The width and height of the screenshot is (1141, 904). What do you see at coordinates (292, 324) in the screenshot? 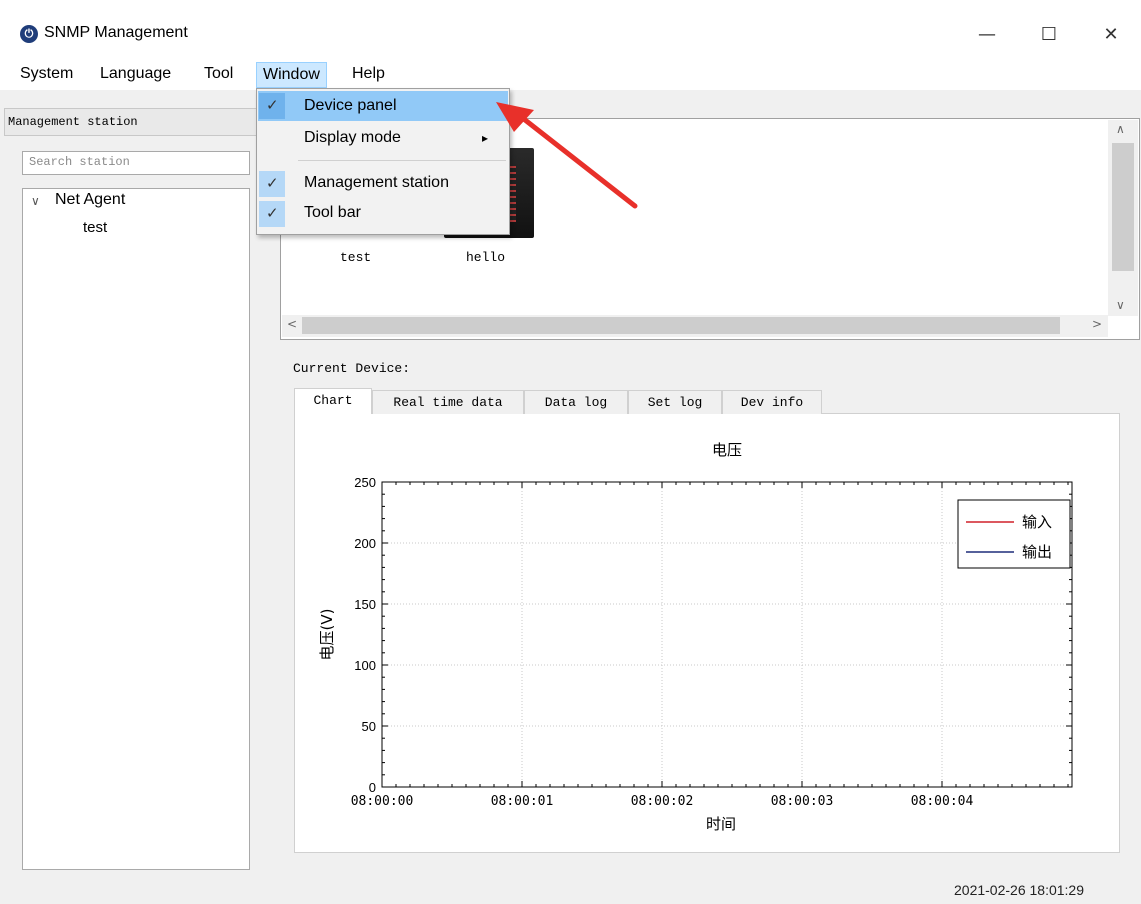
I see `scroll-left-icon: <` at bounding box center [292, 324].